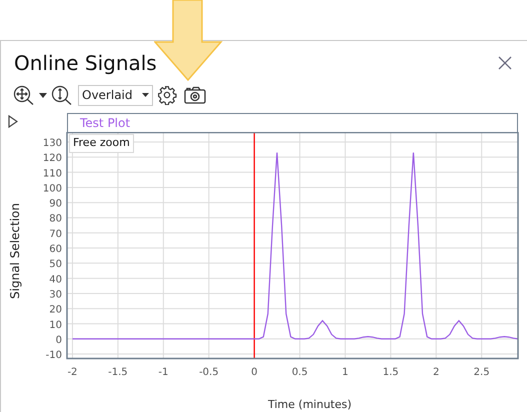  What do you see at coordinates (15, 251) in the screenshot?
I see `y-axis-title: Signal Selection` at bounding box center [15, 251].